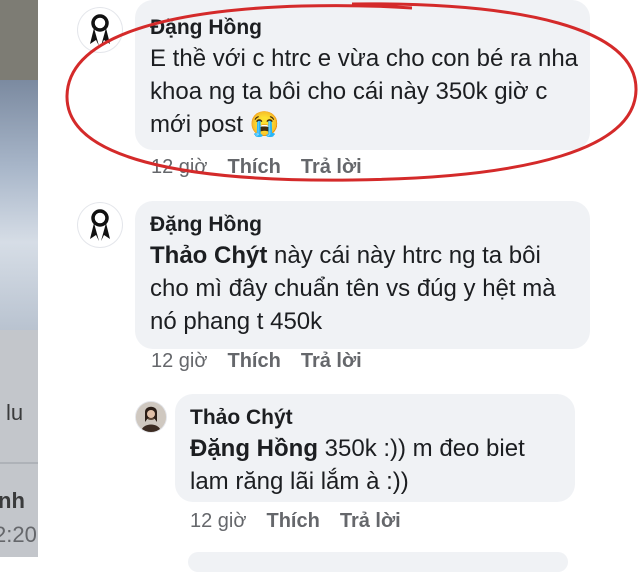  I want to click on comment-author: Thảo Chýt, so click(241, 418).